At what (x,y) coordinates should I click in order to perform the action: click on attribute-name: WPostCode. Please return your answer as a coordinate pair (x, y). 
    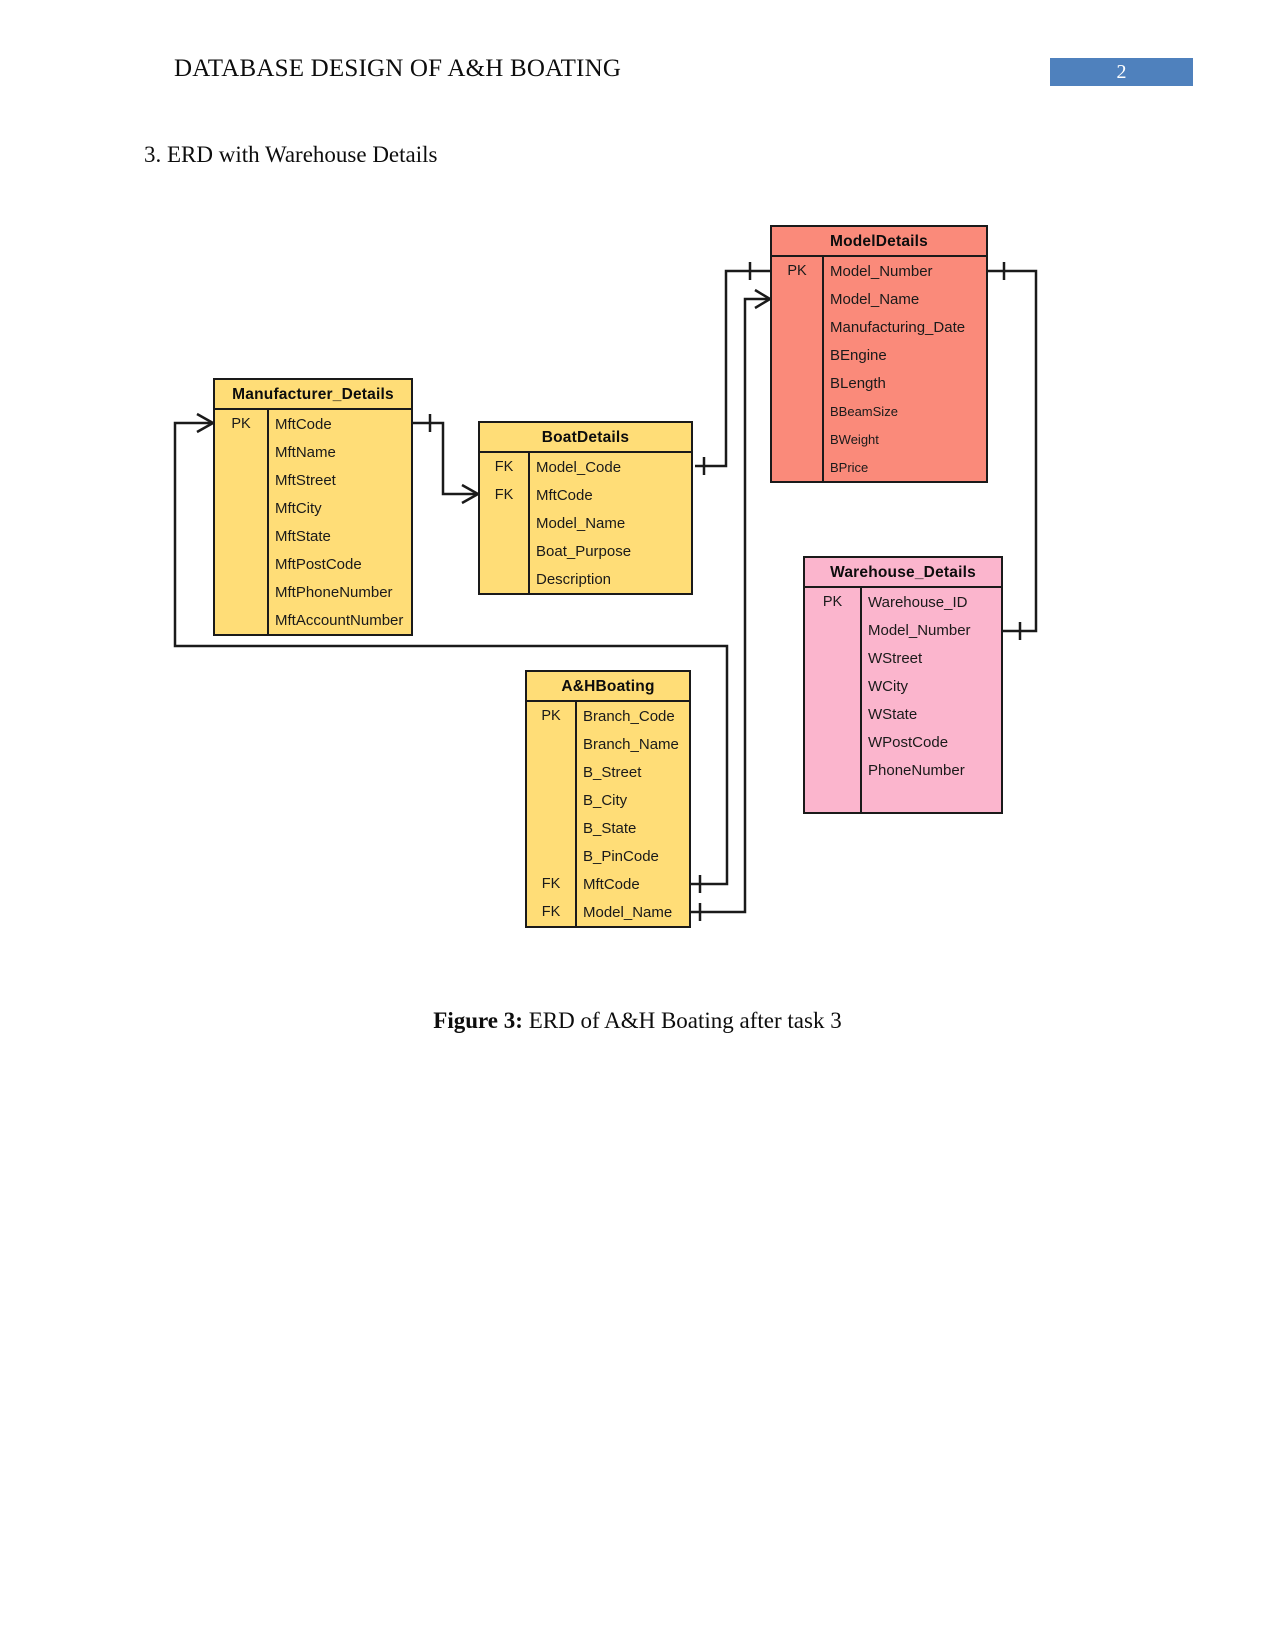
    Looking at the image, I should click on (908, 742).